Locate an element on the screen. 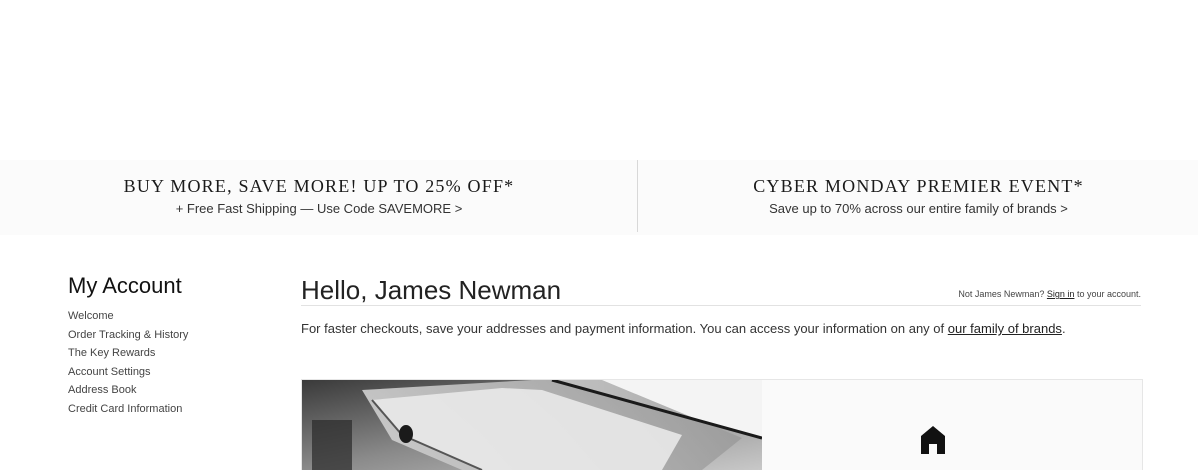 The height and width of the screenshot is (470, 1198). hero-banner is located at coordinates (722, 424).